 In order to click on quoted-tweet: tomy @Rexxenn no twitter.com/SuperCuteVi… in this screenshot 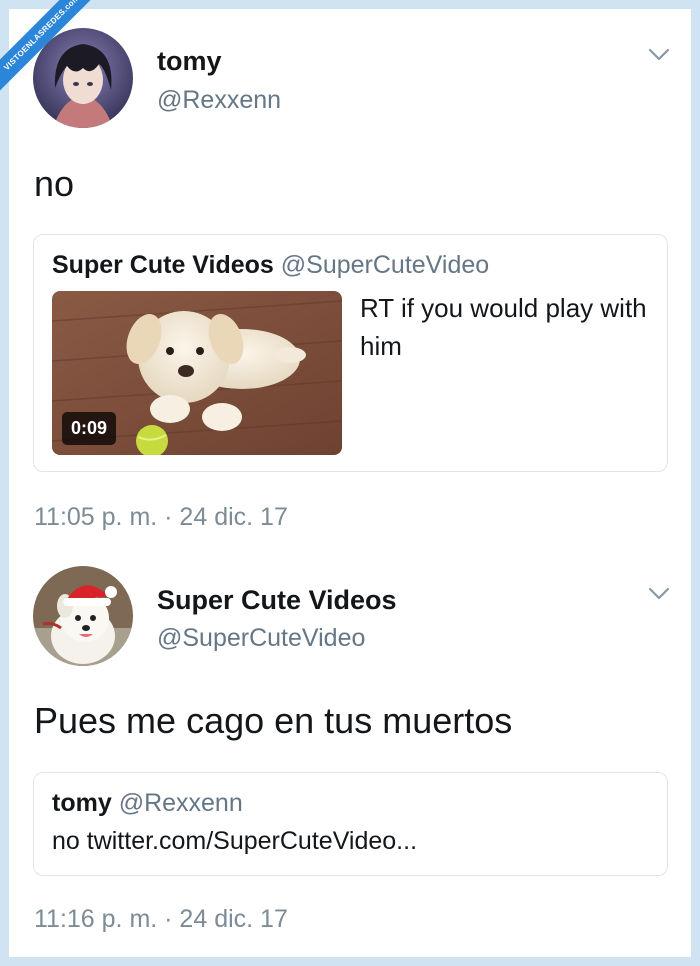, I will do `click(350, 824)`.